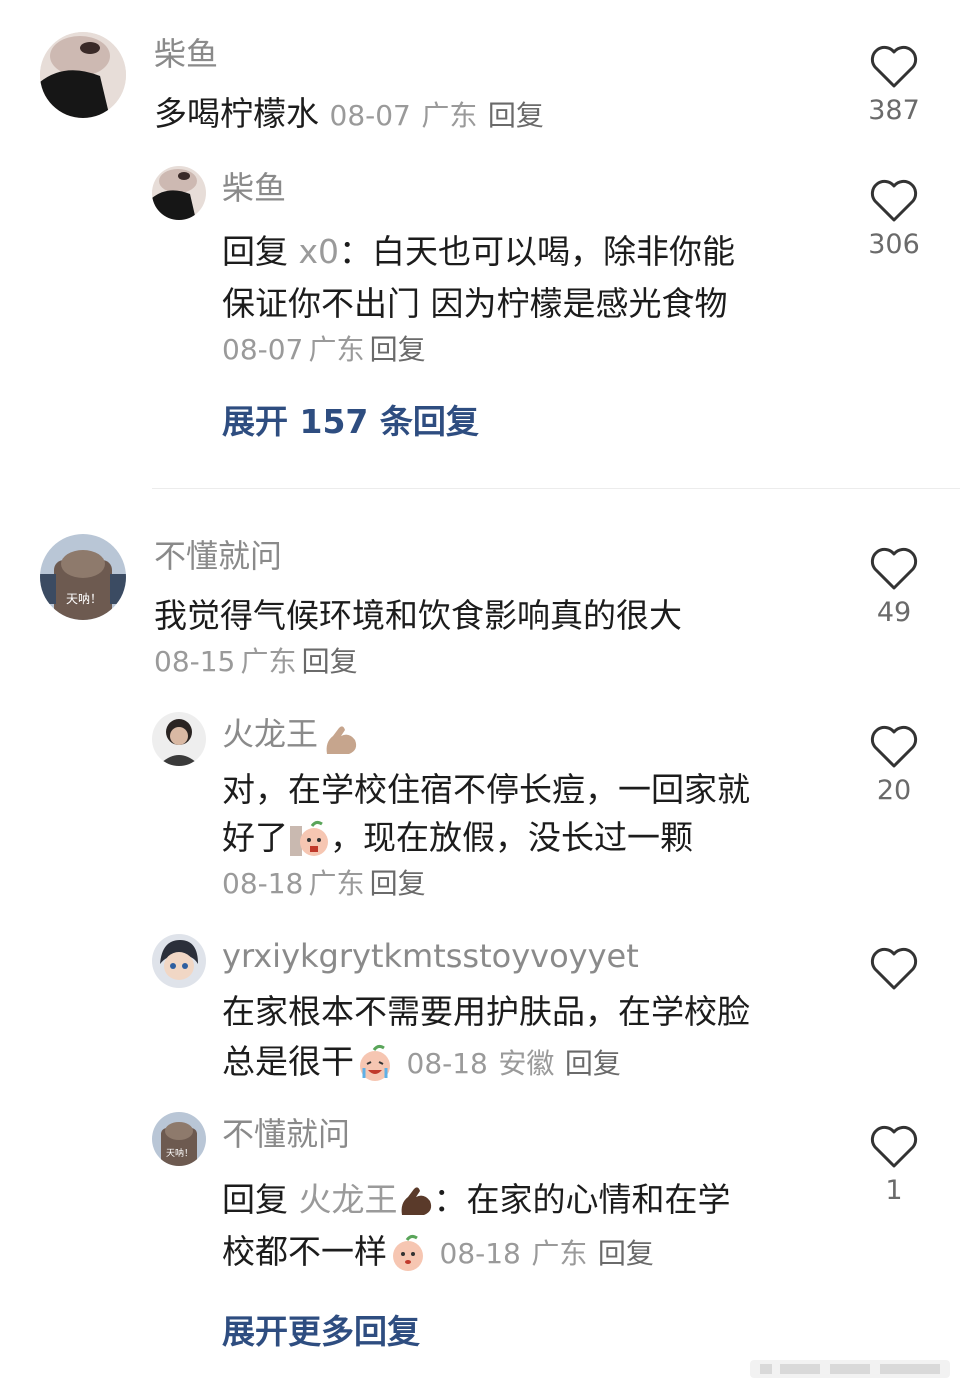  I want to click on comment-username: 柴鱼, so click(186, 54).